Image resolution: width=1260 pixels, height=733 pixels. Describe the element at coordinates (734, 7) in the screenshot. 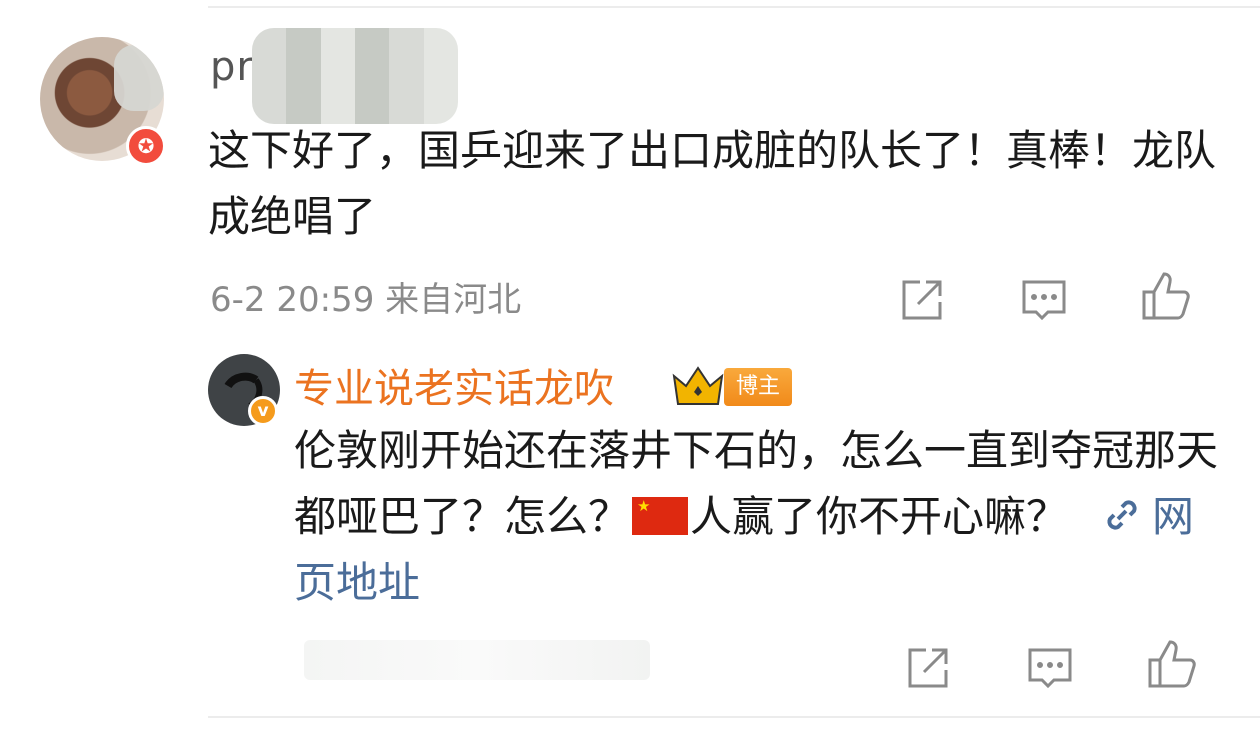

I see `top-divider` at that location.